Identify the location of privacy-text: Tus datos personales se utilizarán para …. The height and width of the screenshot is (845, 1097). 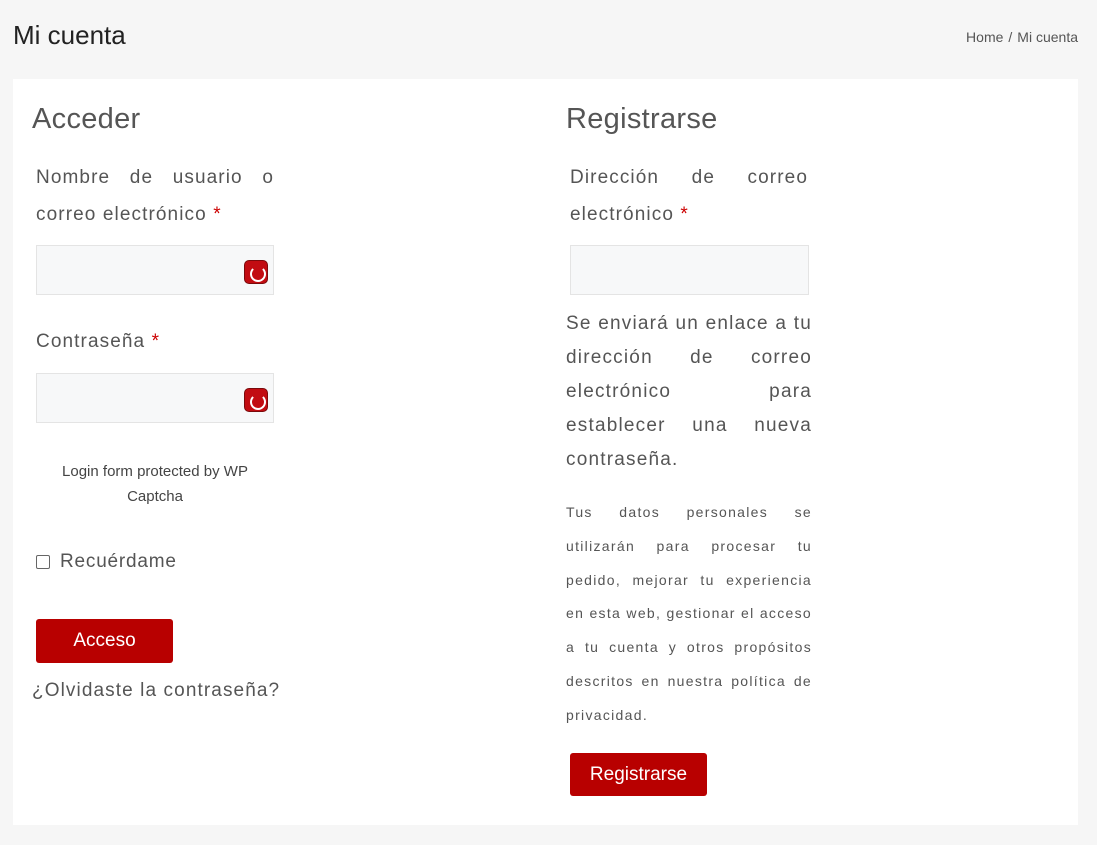
(689, 613).